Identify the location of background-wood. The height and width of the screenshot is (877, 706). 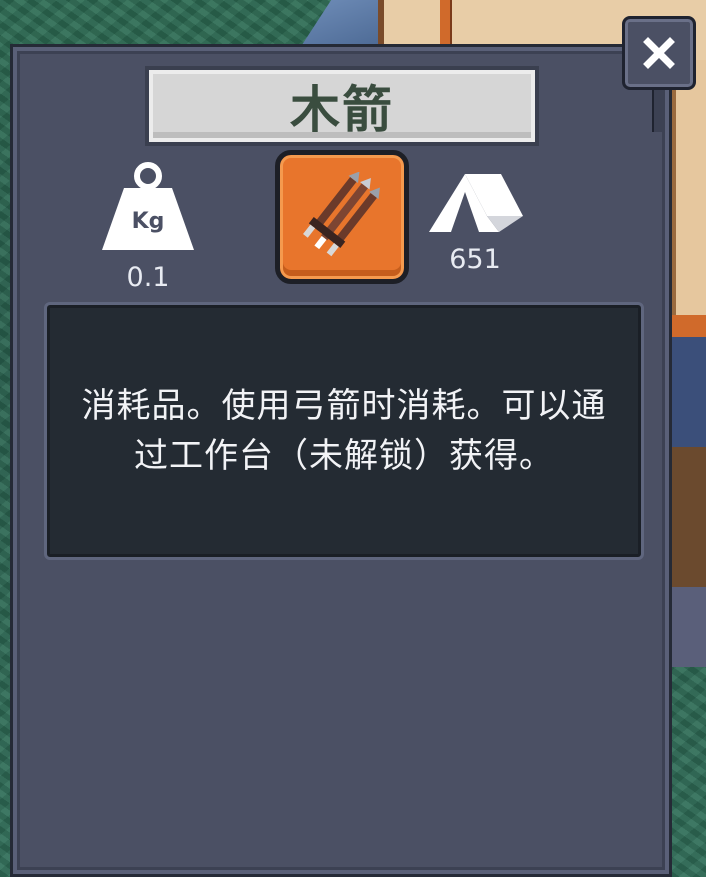
(689, 195).